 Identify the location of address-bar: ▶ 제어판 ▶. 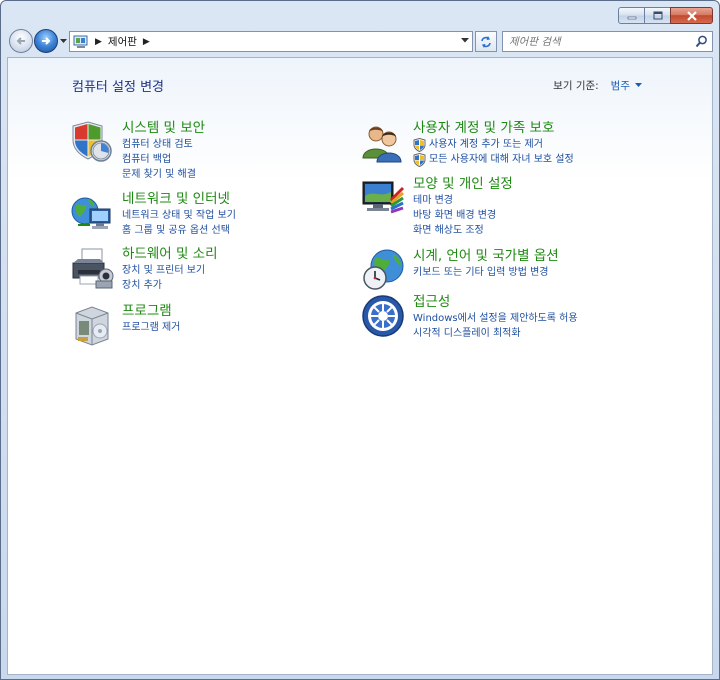
(271, 41).